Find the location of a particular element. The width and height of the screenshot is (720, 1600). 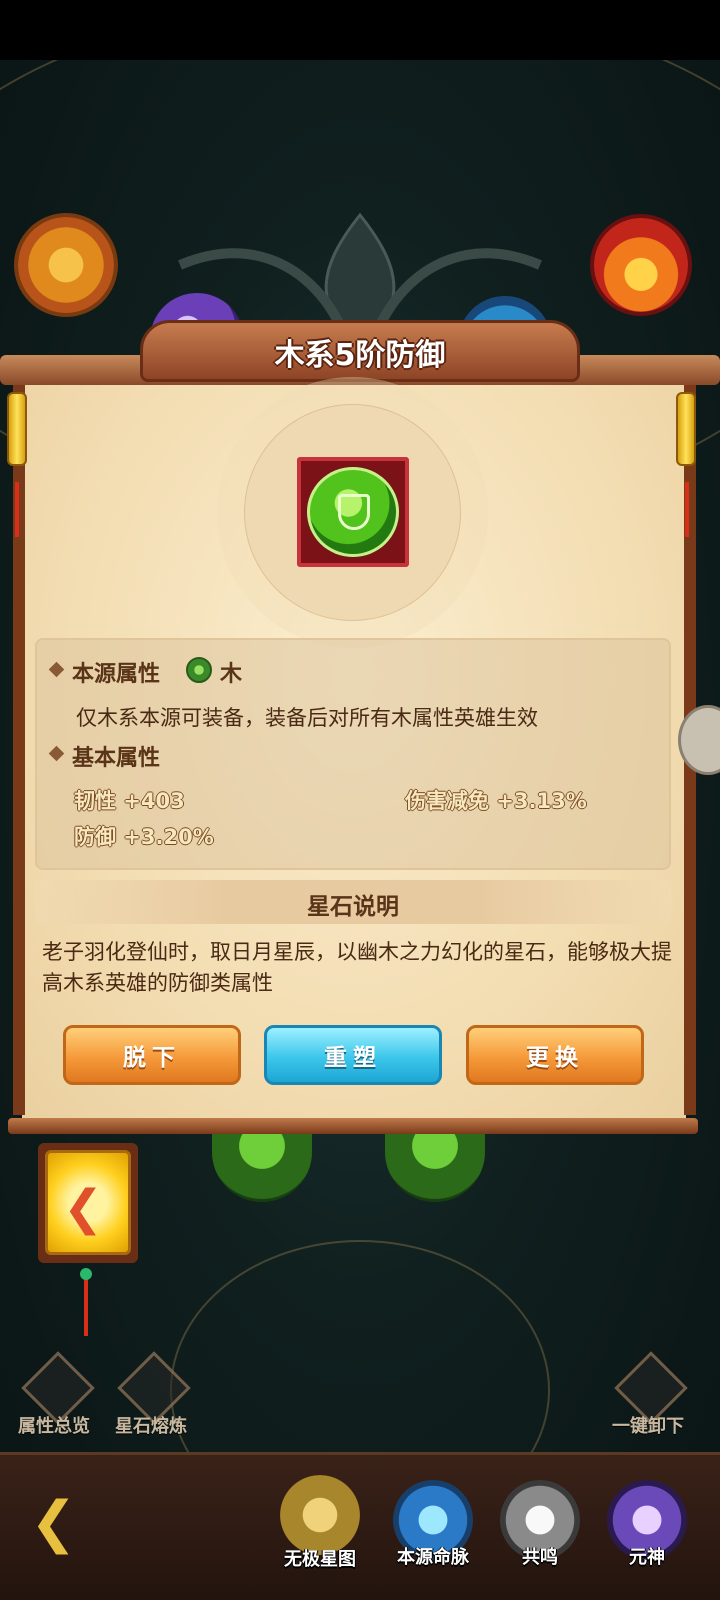

basic-attr-heading: 基本属性 is located at coordinates (116, 758).